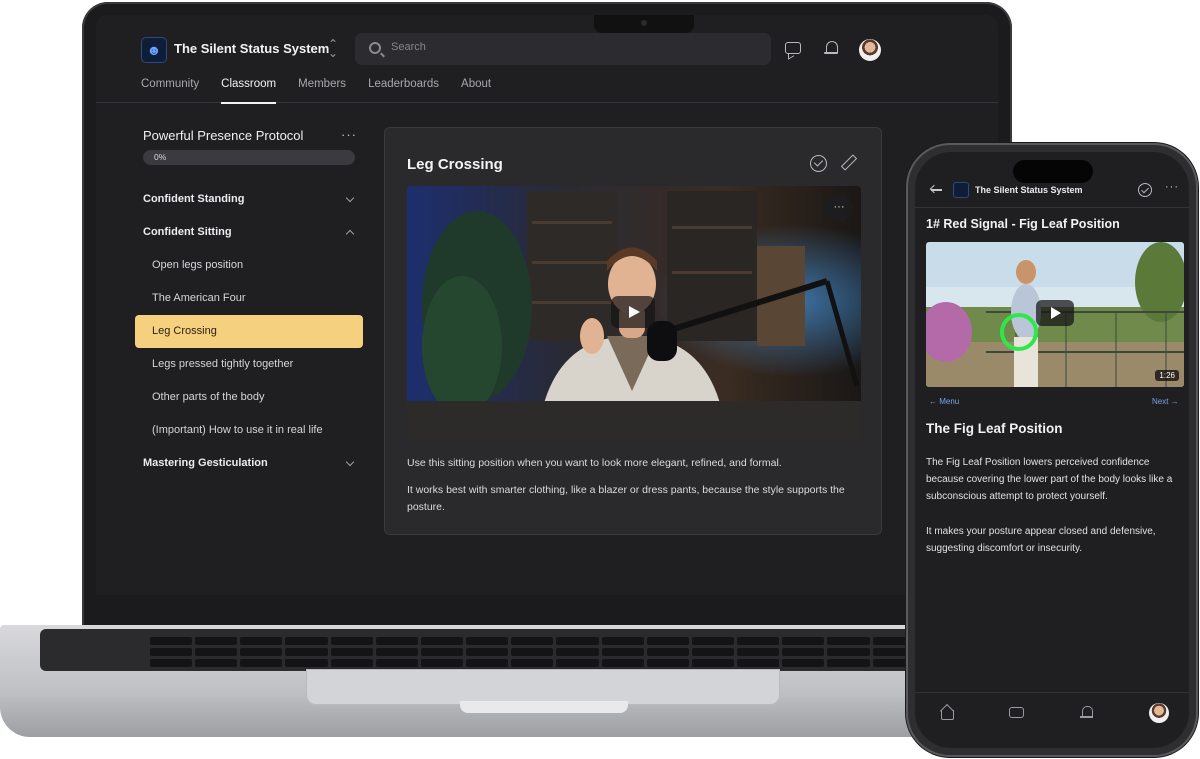 The width and height of the screenshot is (1200, 759). What do you see at coordinates (1023, 224) in the screenshot?
I see `lesson-title: 1# Red Signal - Fig Leaf Position` at bounding box center [1023, 224].